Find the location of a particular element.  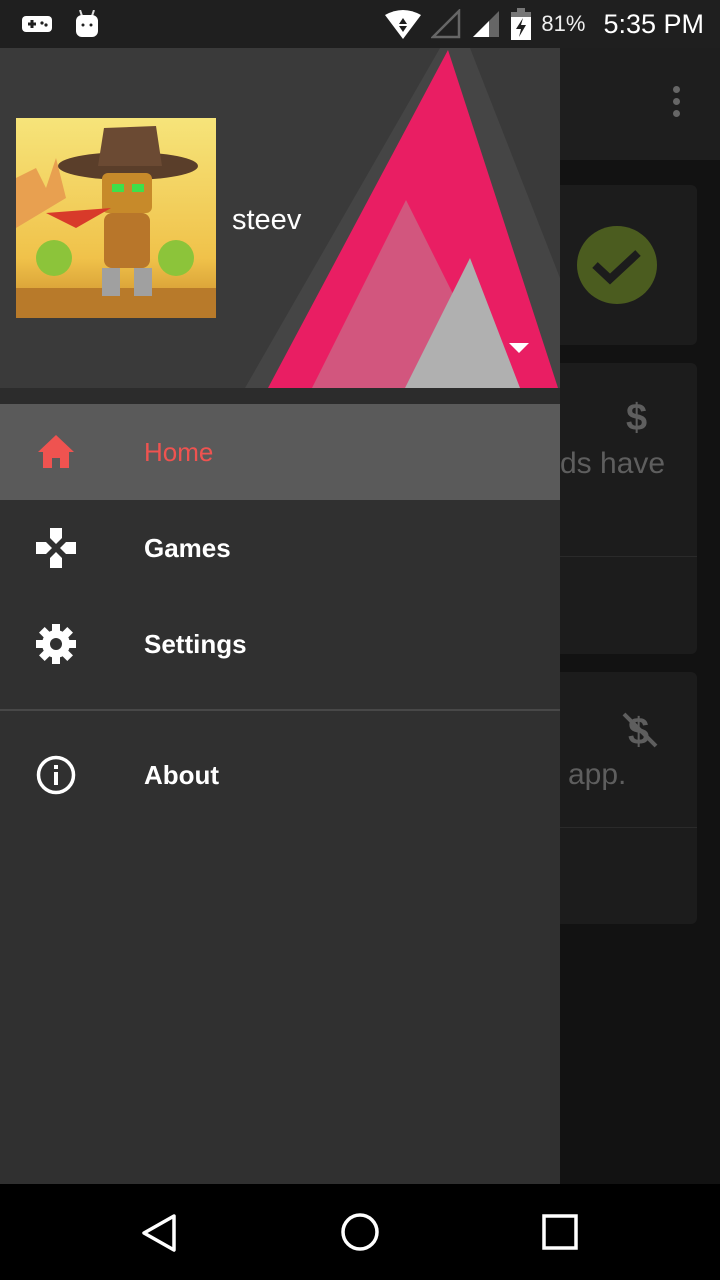

info-icon is located at coordinates (56, 775).